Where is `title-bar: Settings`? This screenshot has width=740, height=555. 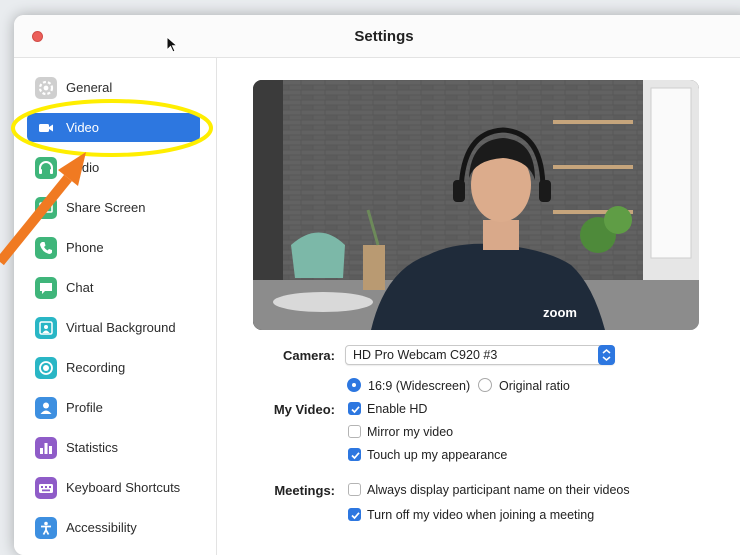 title-bar: Settings is located at coordinates (377, 36).